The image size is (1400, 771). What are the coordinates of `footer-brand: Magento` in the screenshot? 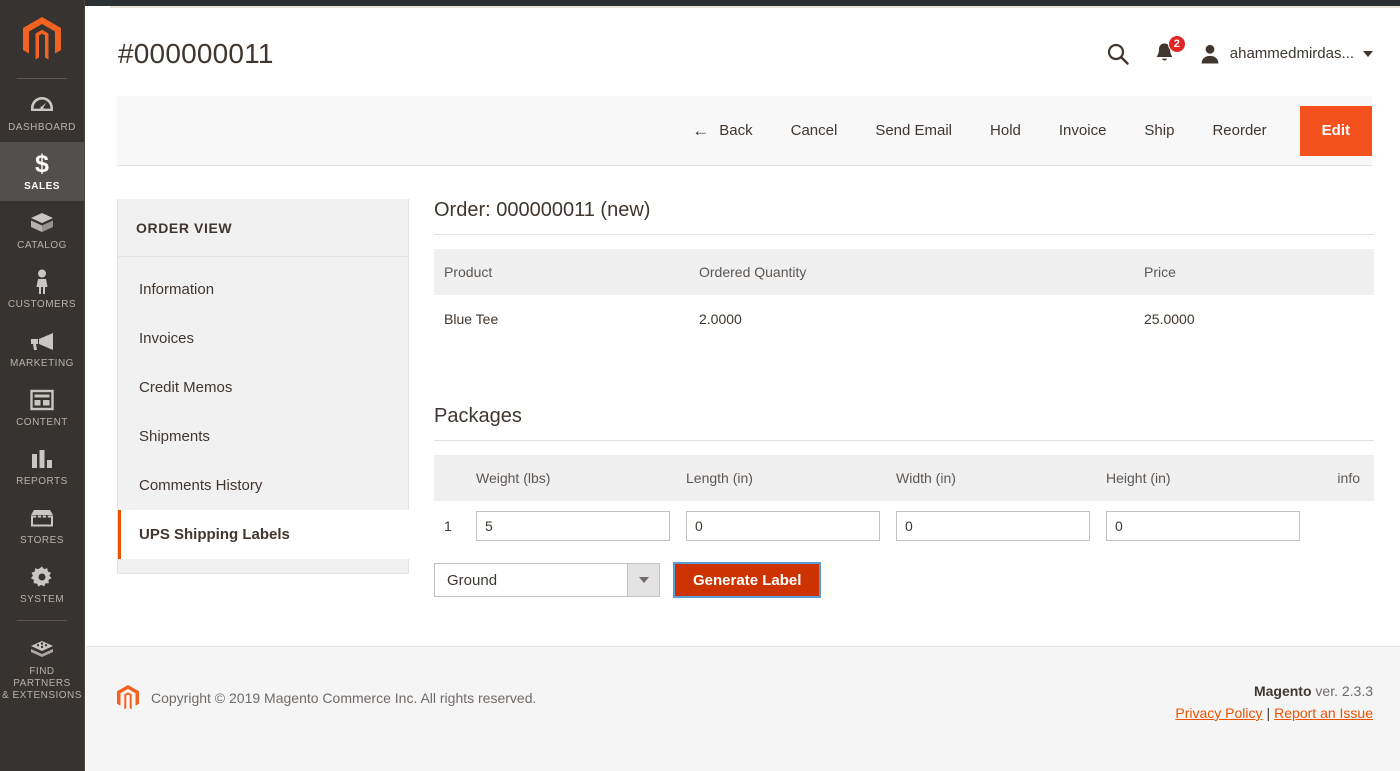 It's located at (1282, 691).